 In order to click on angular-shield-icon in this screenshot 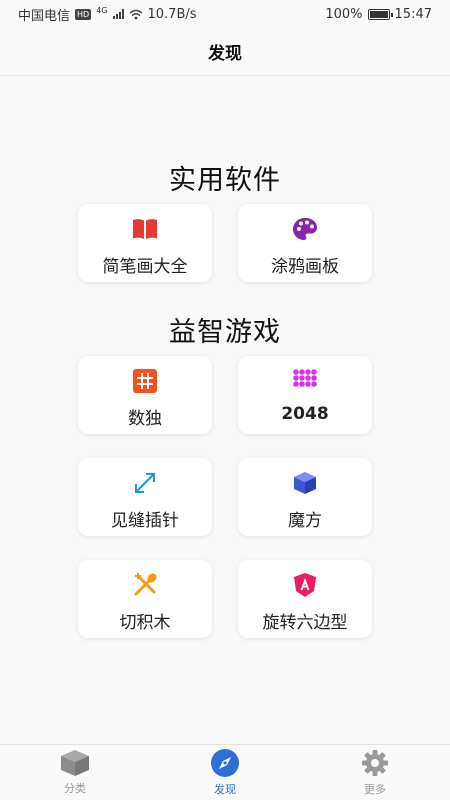, I will do `click(305, 585)`.